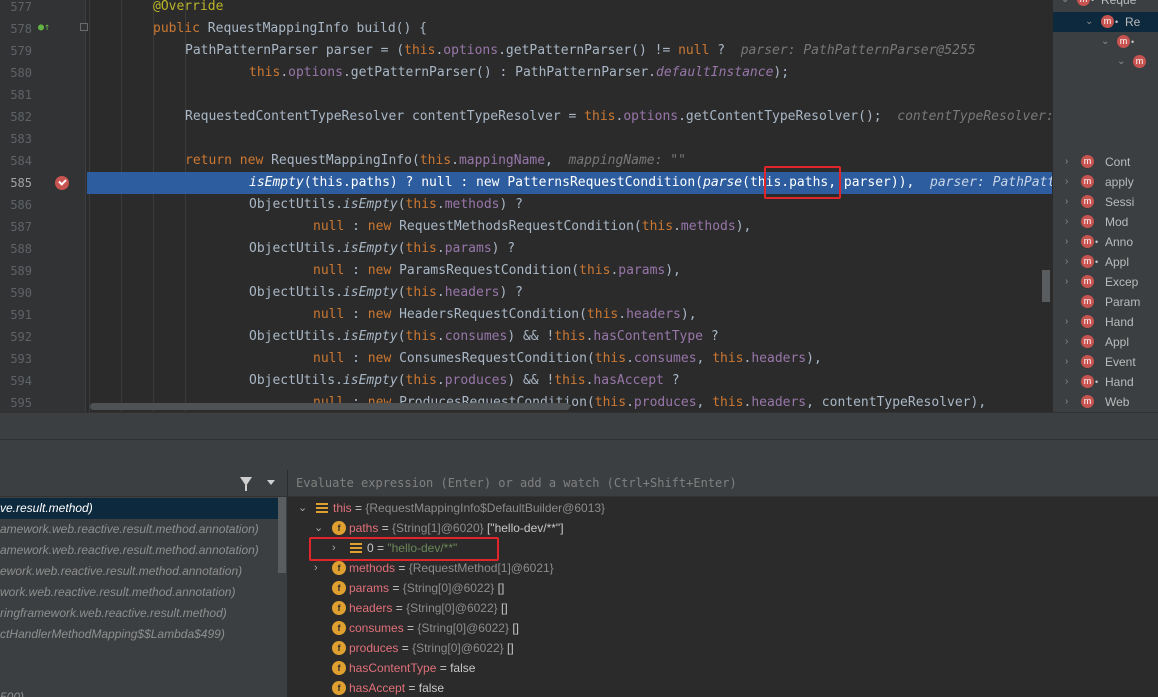  I want to click on structure-item: › m apply, so click(1105, 182).